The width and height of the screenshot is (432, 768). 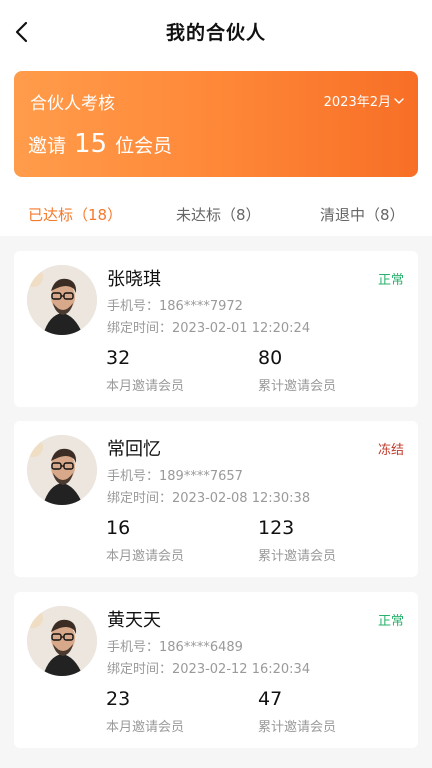 I want to click on month-invites-value: 16, so click(x=118, y=528).